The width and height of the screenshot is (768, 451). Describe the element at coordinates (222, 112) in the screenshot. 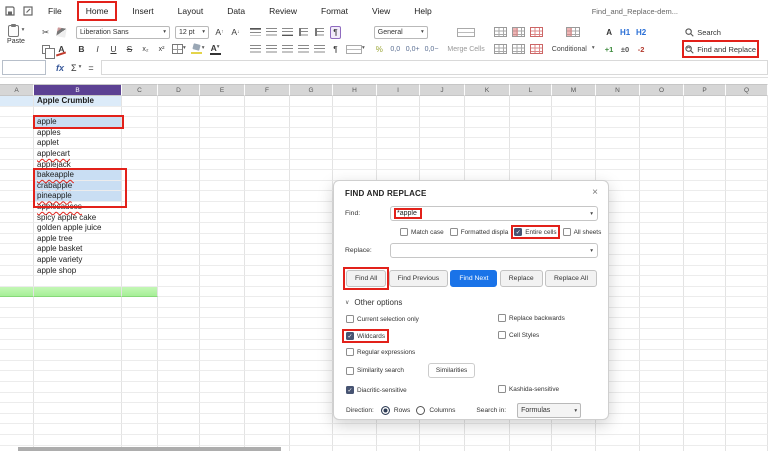

I see `cell-E2` at that location.